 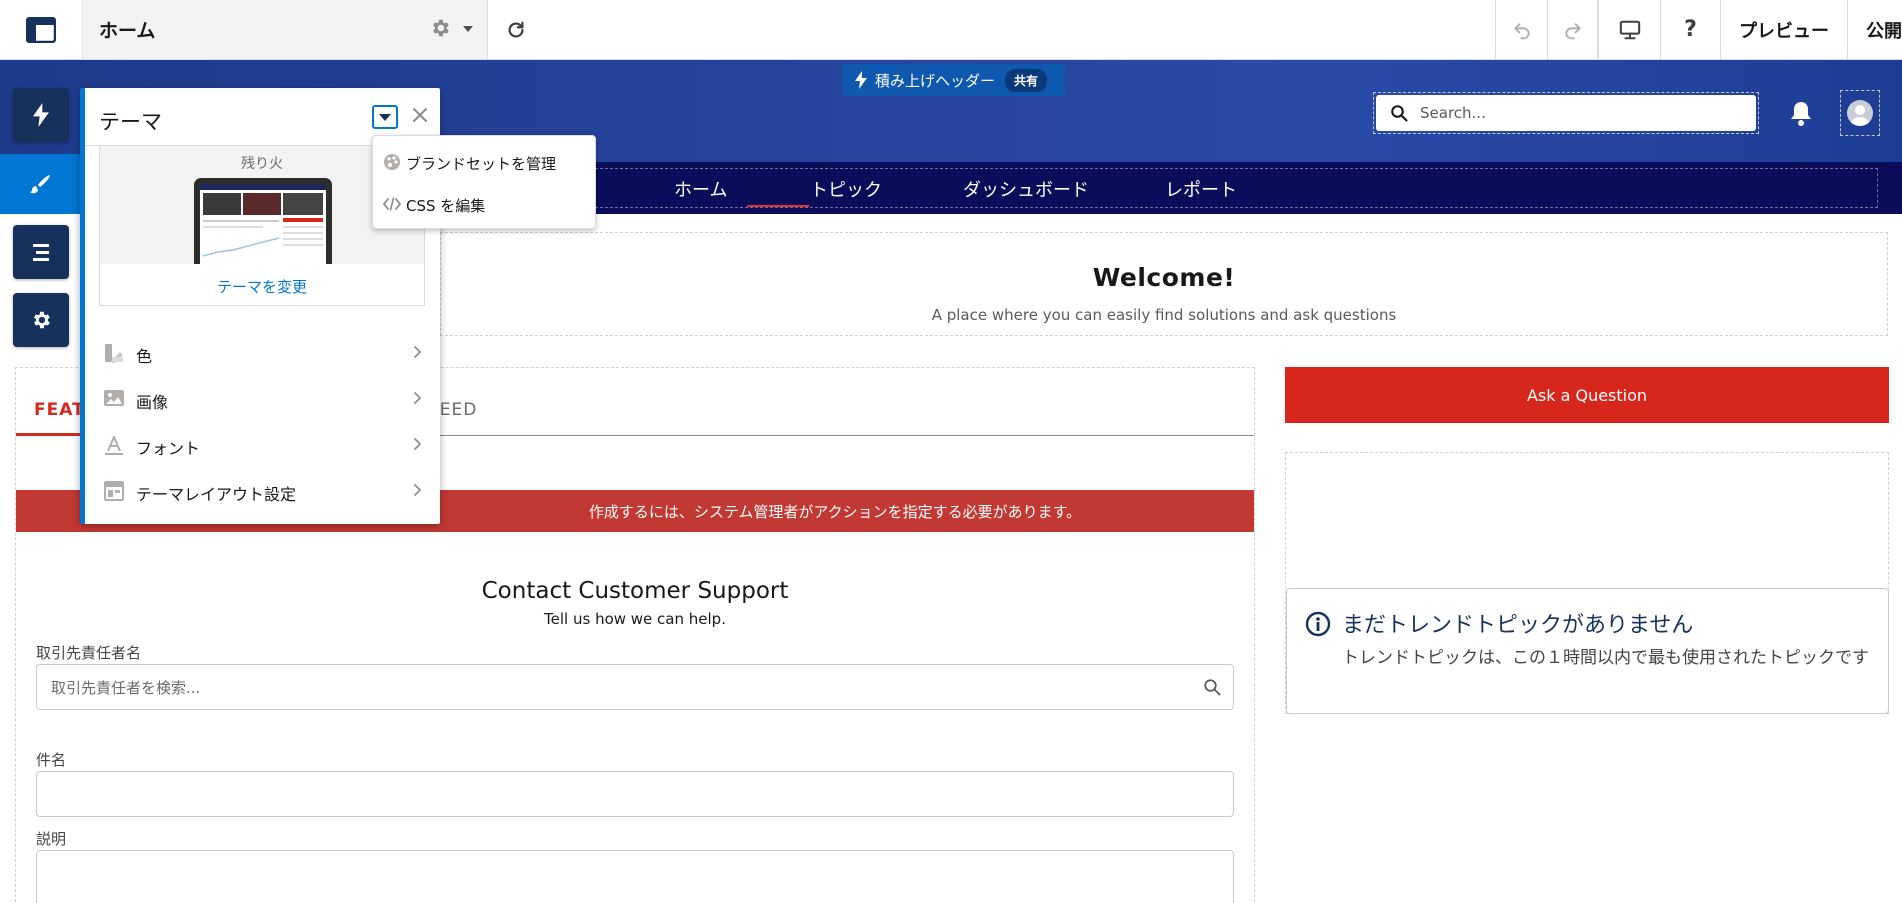 I want to click on code-icon, so click(x=392, y=204).